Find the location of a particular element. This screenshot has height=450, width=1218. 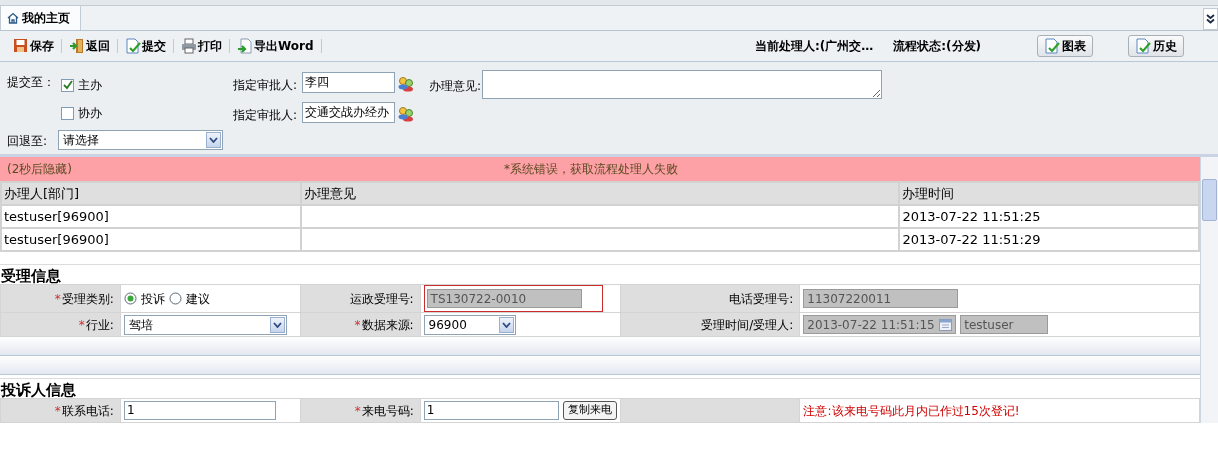

door-arrow-icon is located at coordinates (77, 46).